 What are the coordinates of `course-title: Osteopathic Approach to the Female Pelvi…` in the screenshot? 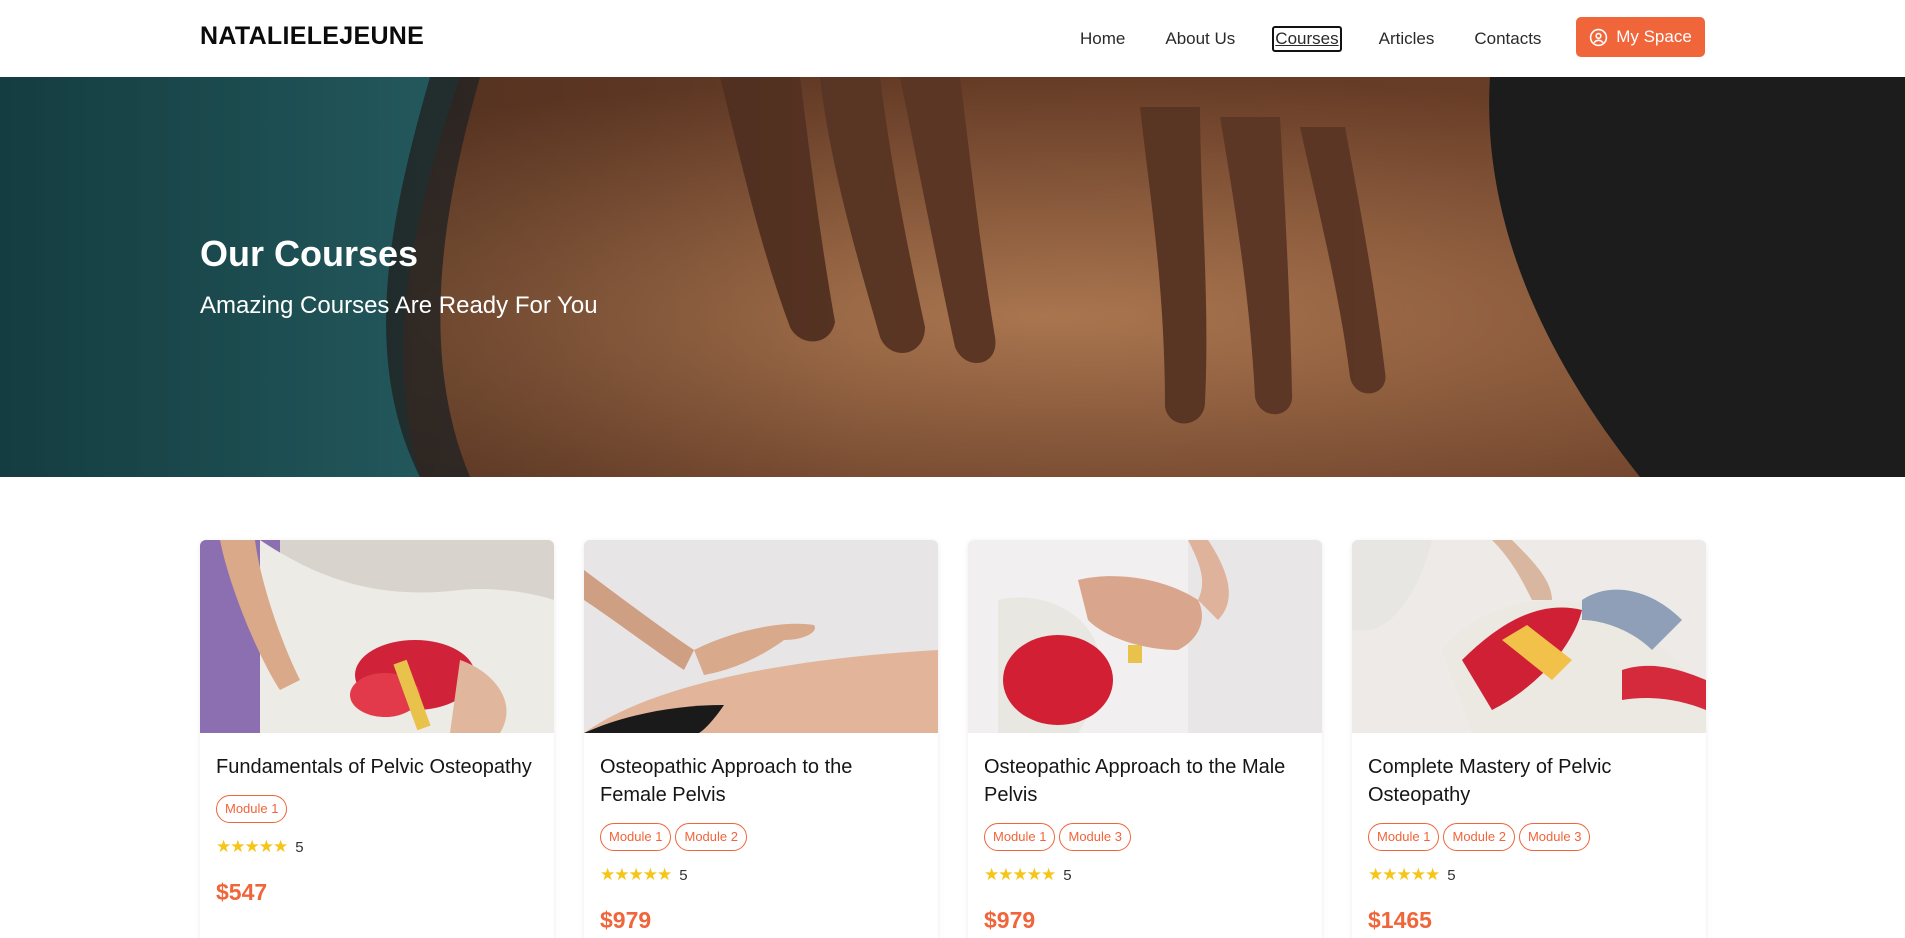 It's located at (761, 781).